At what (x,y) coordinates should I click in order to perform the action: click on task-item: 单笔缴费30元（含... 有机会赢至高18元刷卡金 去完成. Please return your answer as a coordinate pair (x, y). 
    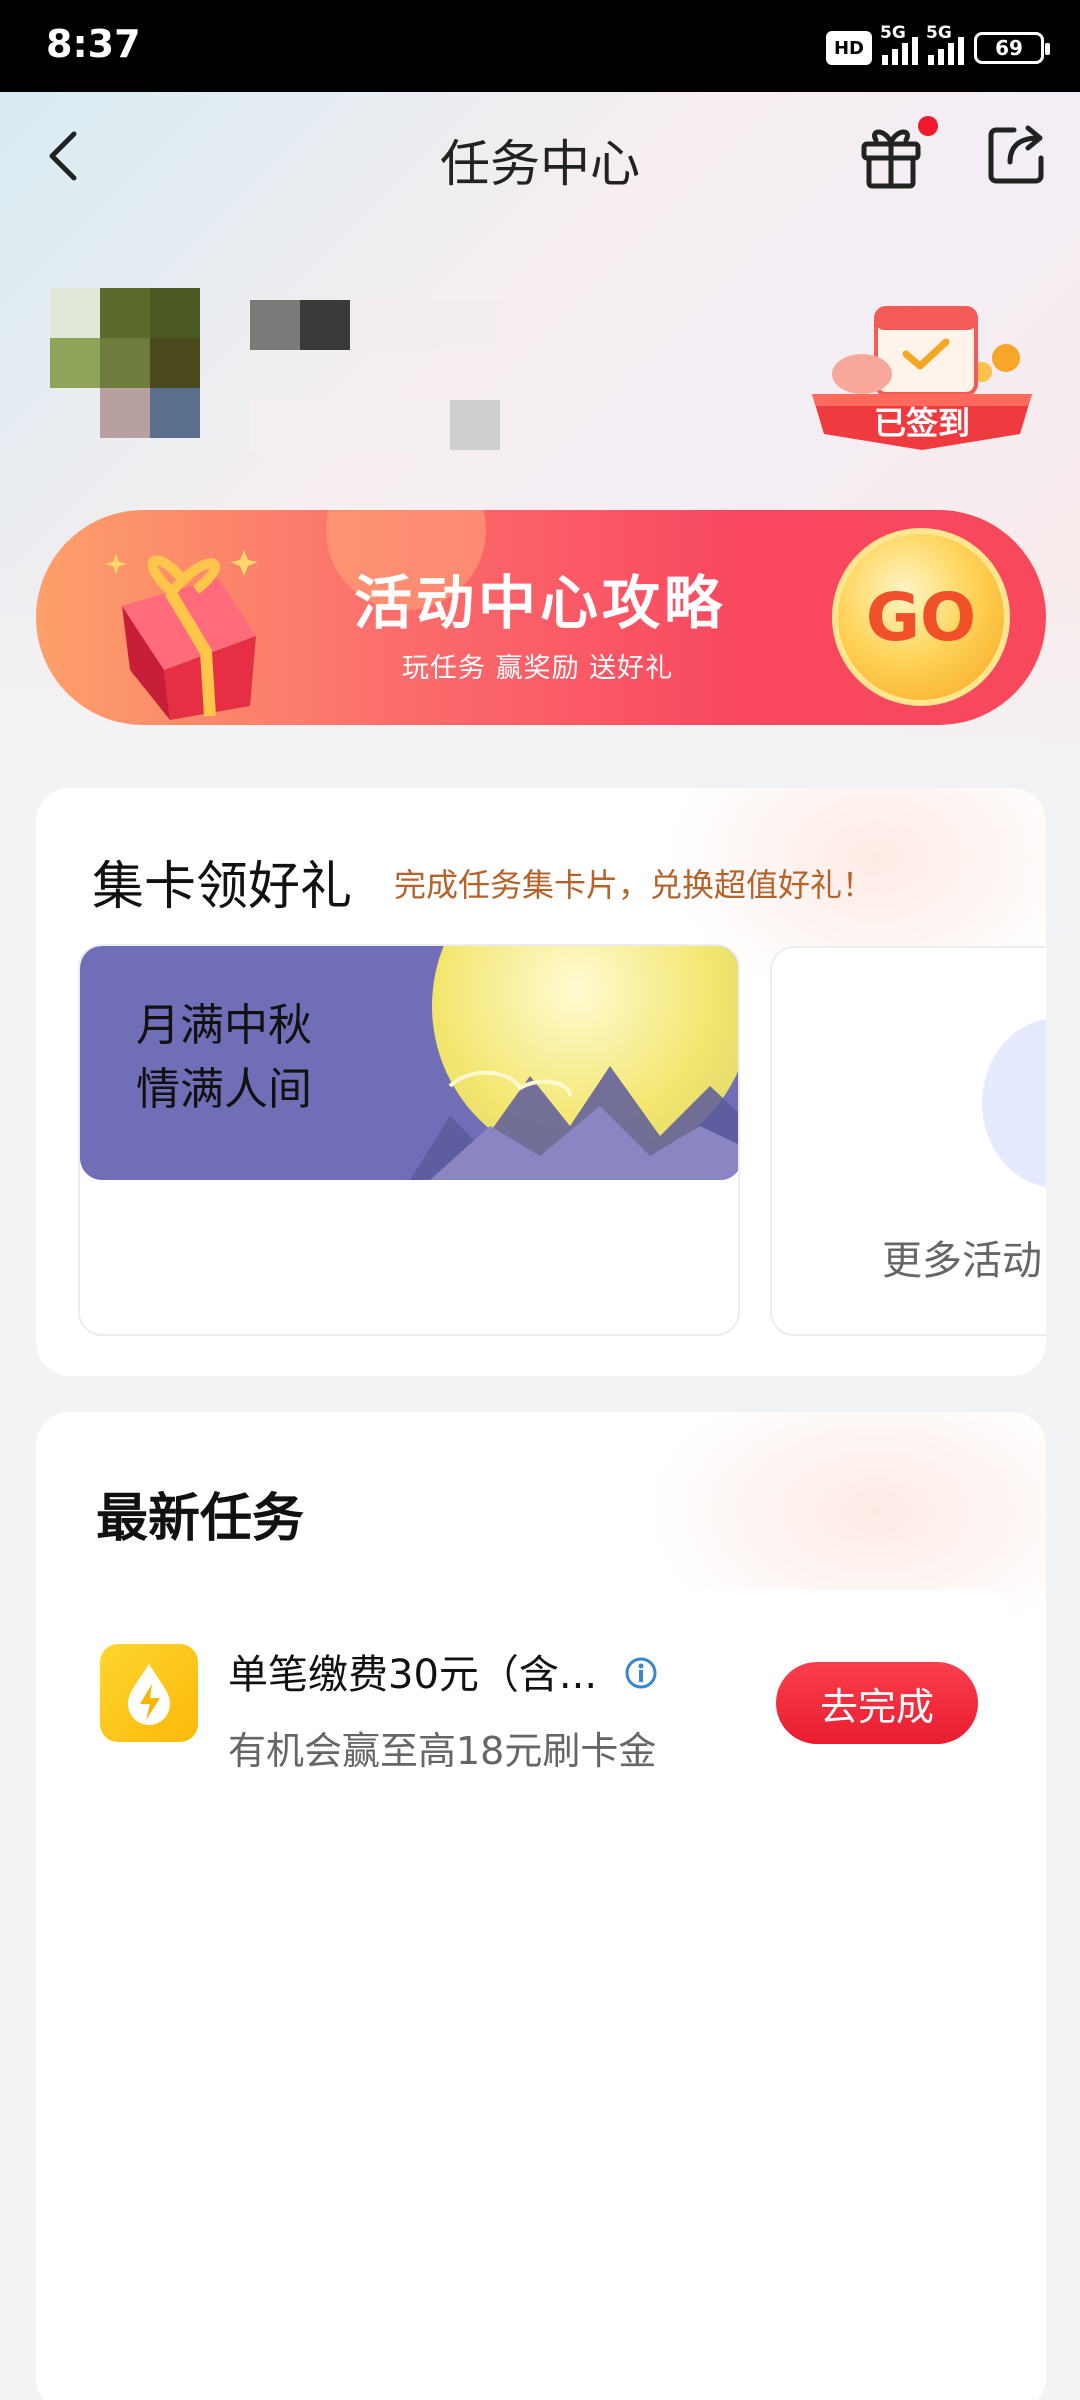
    Looking at the image, I should click on (535, 1695).